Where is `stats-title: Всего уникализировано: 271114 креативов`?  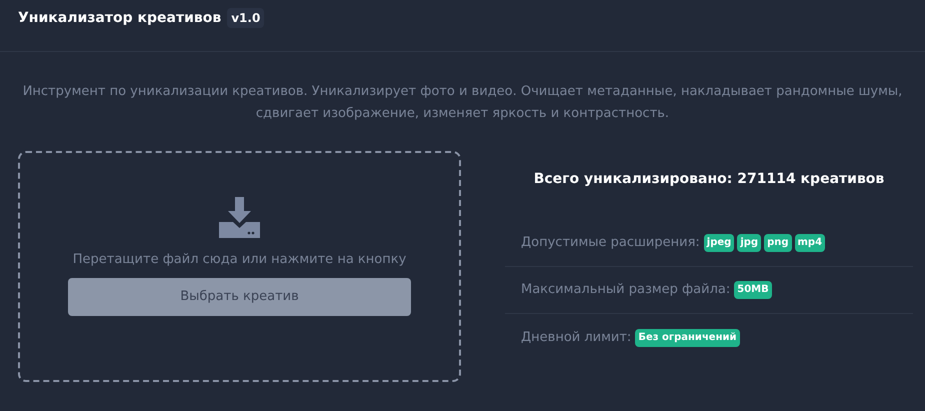 stats-title: Всего уникализировано: 271114 креативов is located at coordinates (709, 179).